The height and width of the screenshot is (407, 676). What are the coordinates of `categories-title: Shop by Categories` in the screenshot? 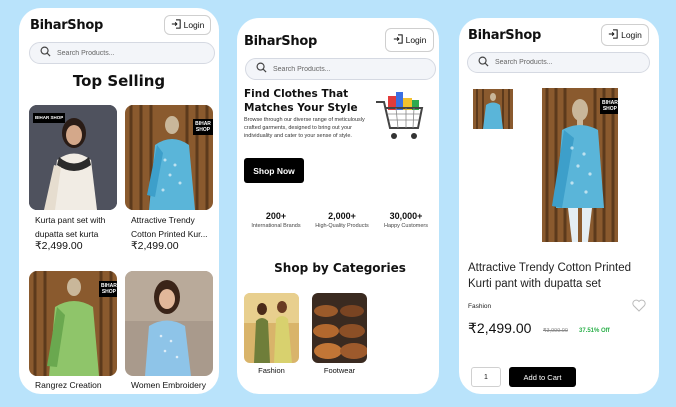 It's located at (340, 268).